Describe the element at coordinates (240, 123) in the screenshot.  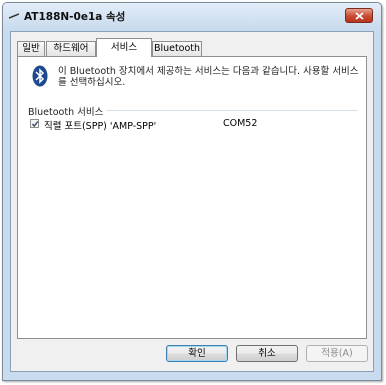
I see `service-port: COM52` at that location.